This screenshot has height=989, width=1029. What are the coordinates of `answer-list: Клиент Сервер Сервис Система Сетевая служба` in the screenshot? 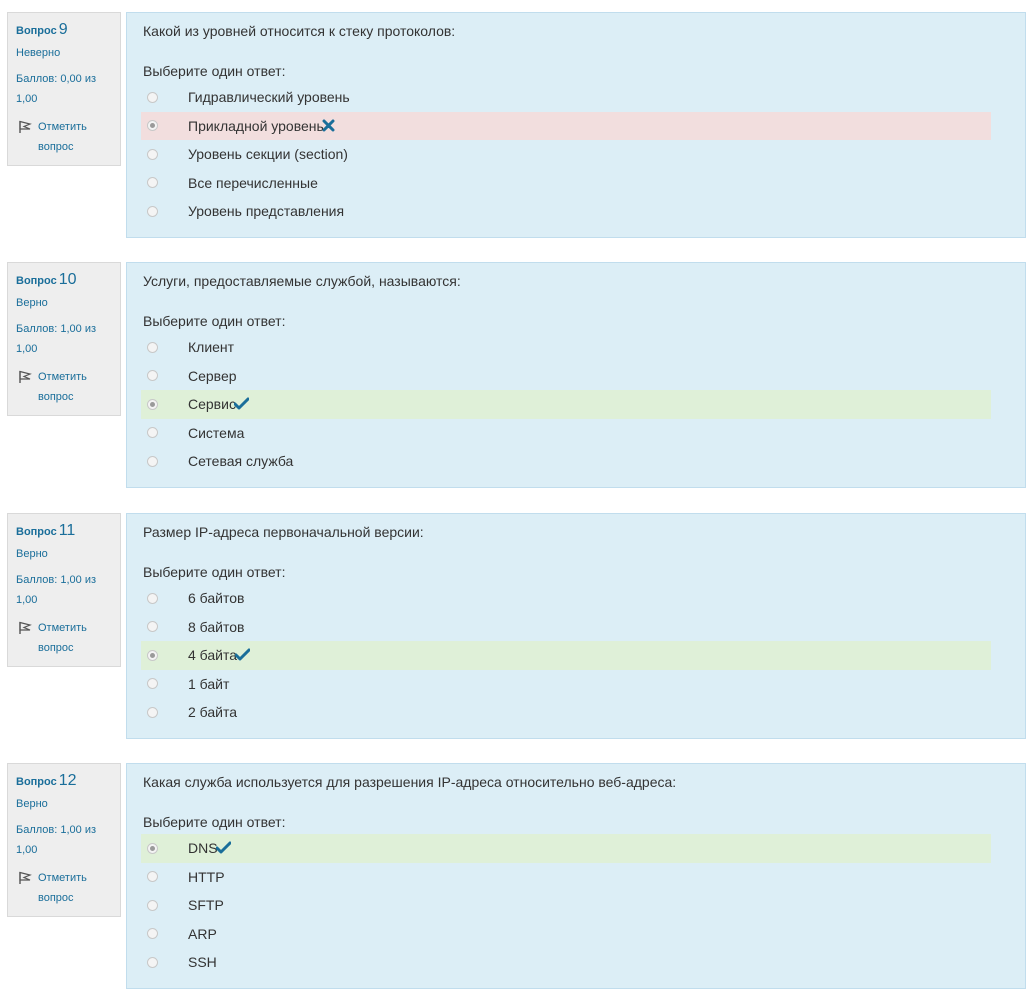 It's located at (566, 404).